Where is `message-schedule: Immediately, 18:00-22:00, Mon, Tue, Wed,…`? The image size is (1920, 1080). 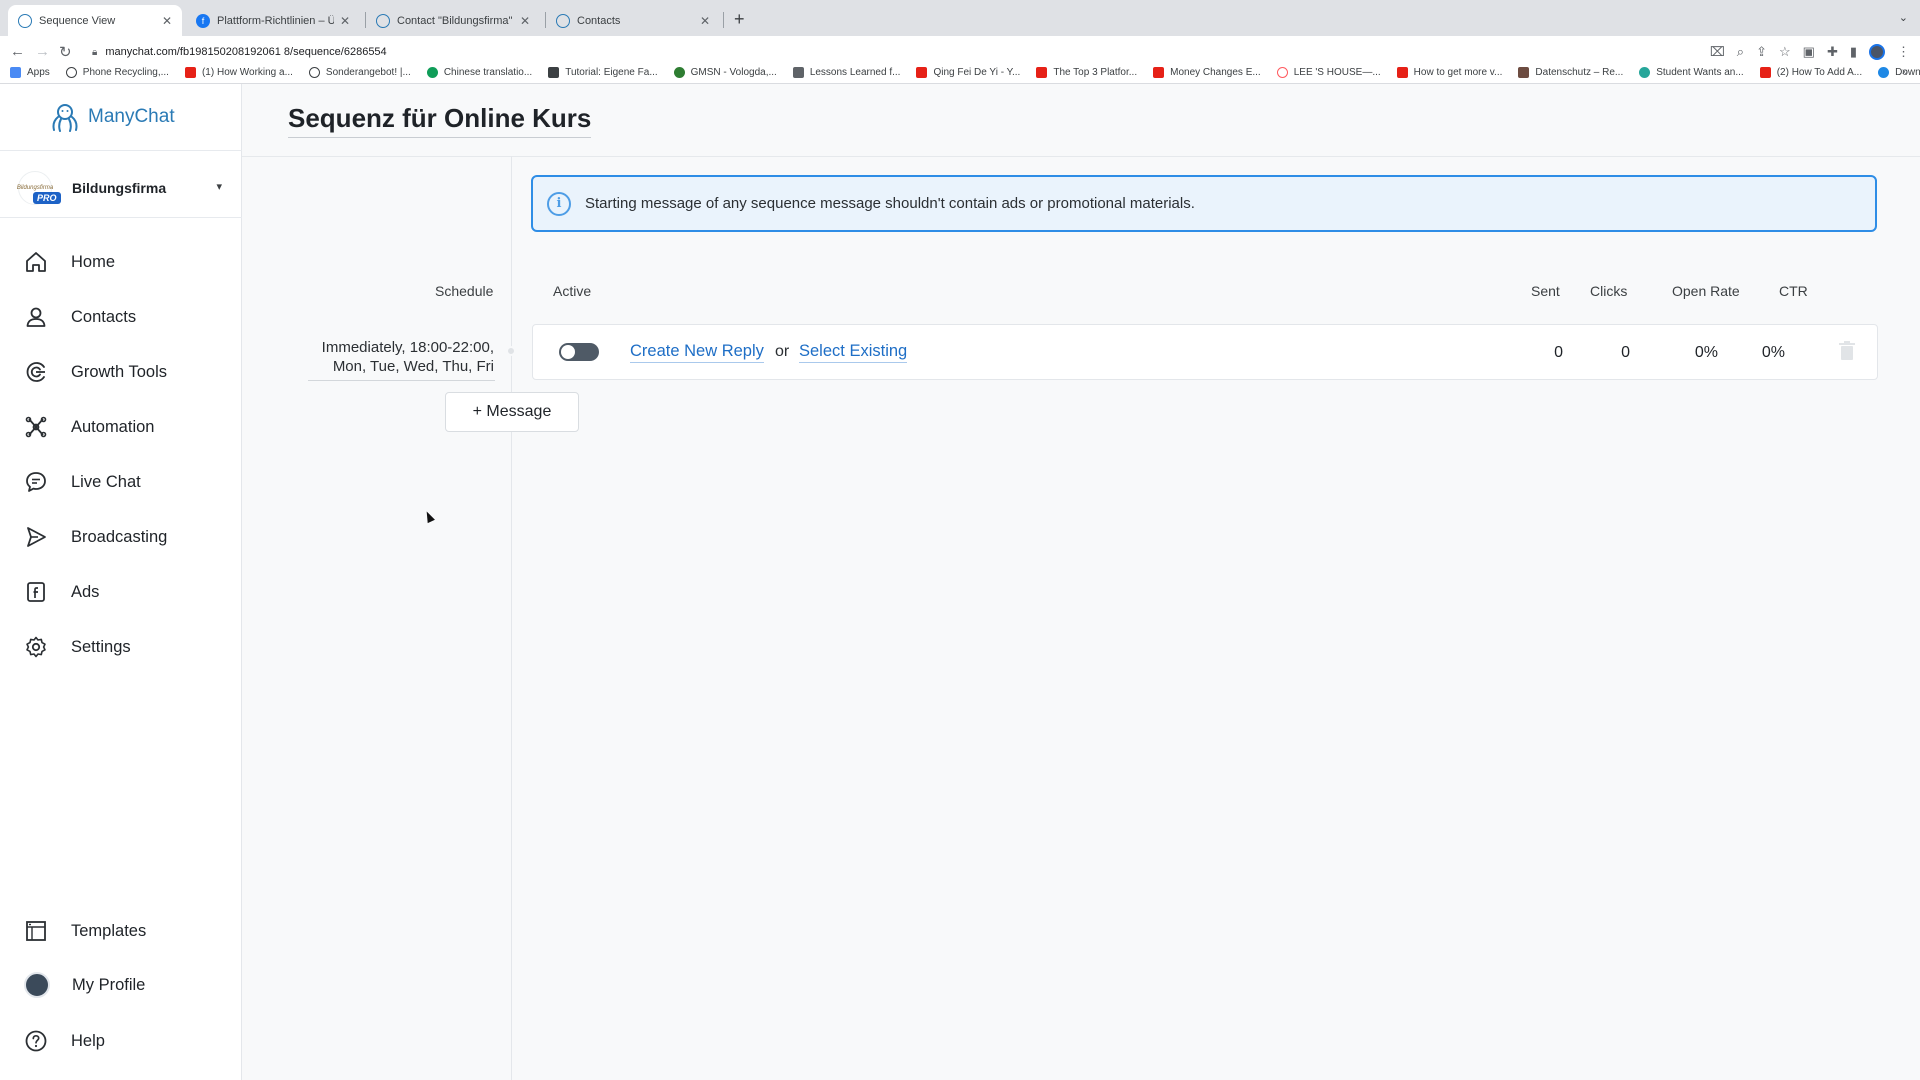
message-schedule: Immediately, 18:00-22:00, Mon, Tue, Wed,… is located at coordinates (368, 357).